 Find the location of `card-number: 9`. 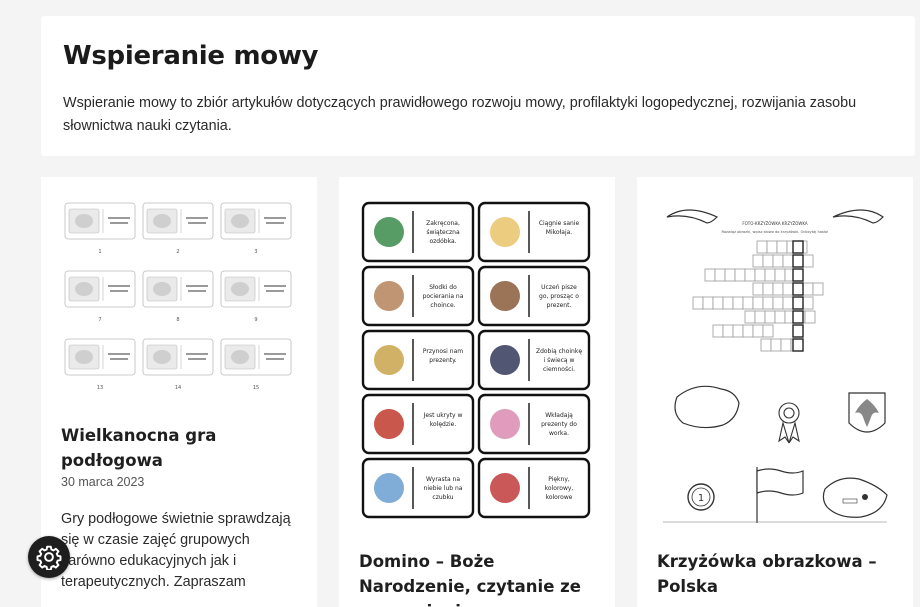

card-number: 9 is located at coordinates (255, 320).